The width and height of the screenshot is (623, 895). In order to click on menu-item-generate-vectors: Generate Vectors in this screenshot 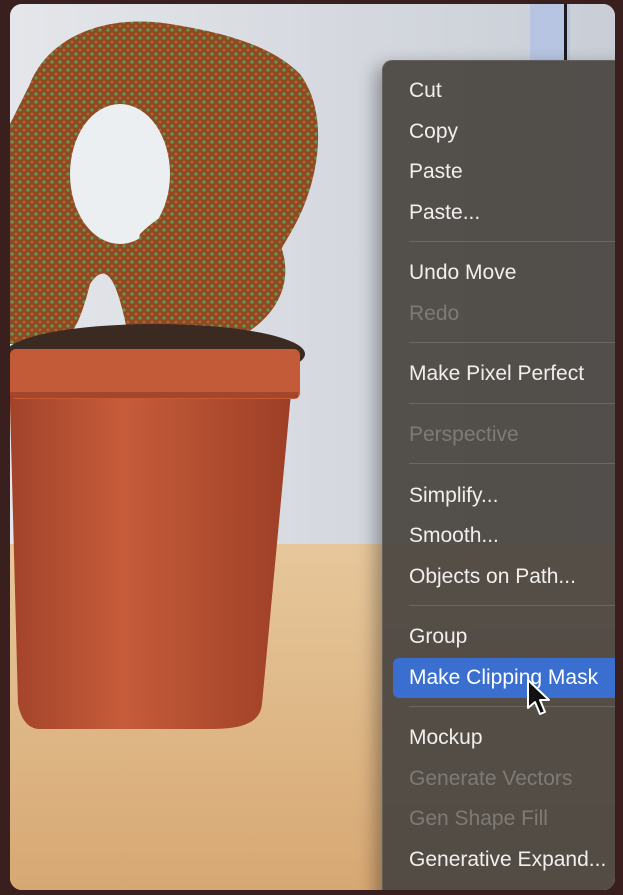, I will do `click(491, 778)`.